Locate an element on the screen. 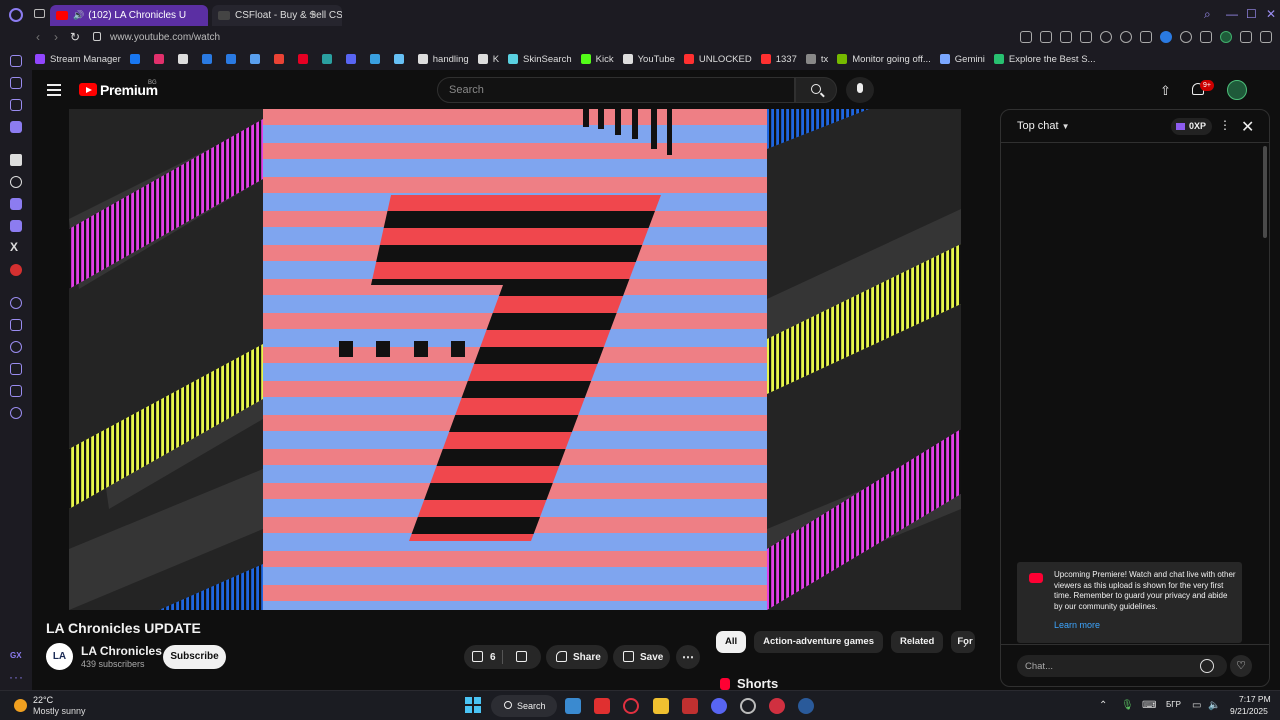 The image size is (1280, 720). learn-more-link: Learn more is located at coordinates (1077, 625).